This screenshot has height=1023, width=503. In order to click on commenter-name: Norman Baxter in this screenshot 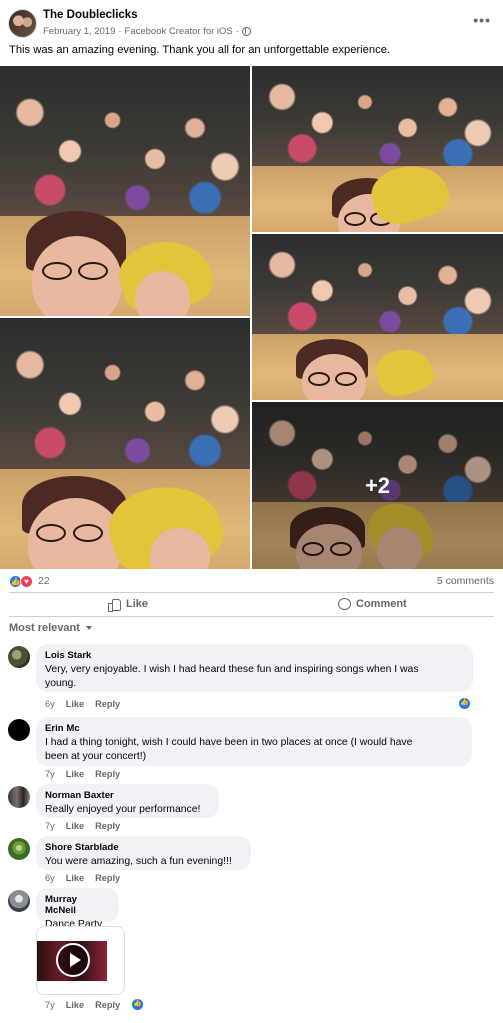, I will do `click(127, 795)`.